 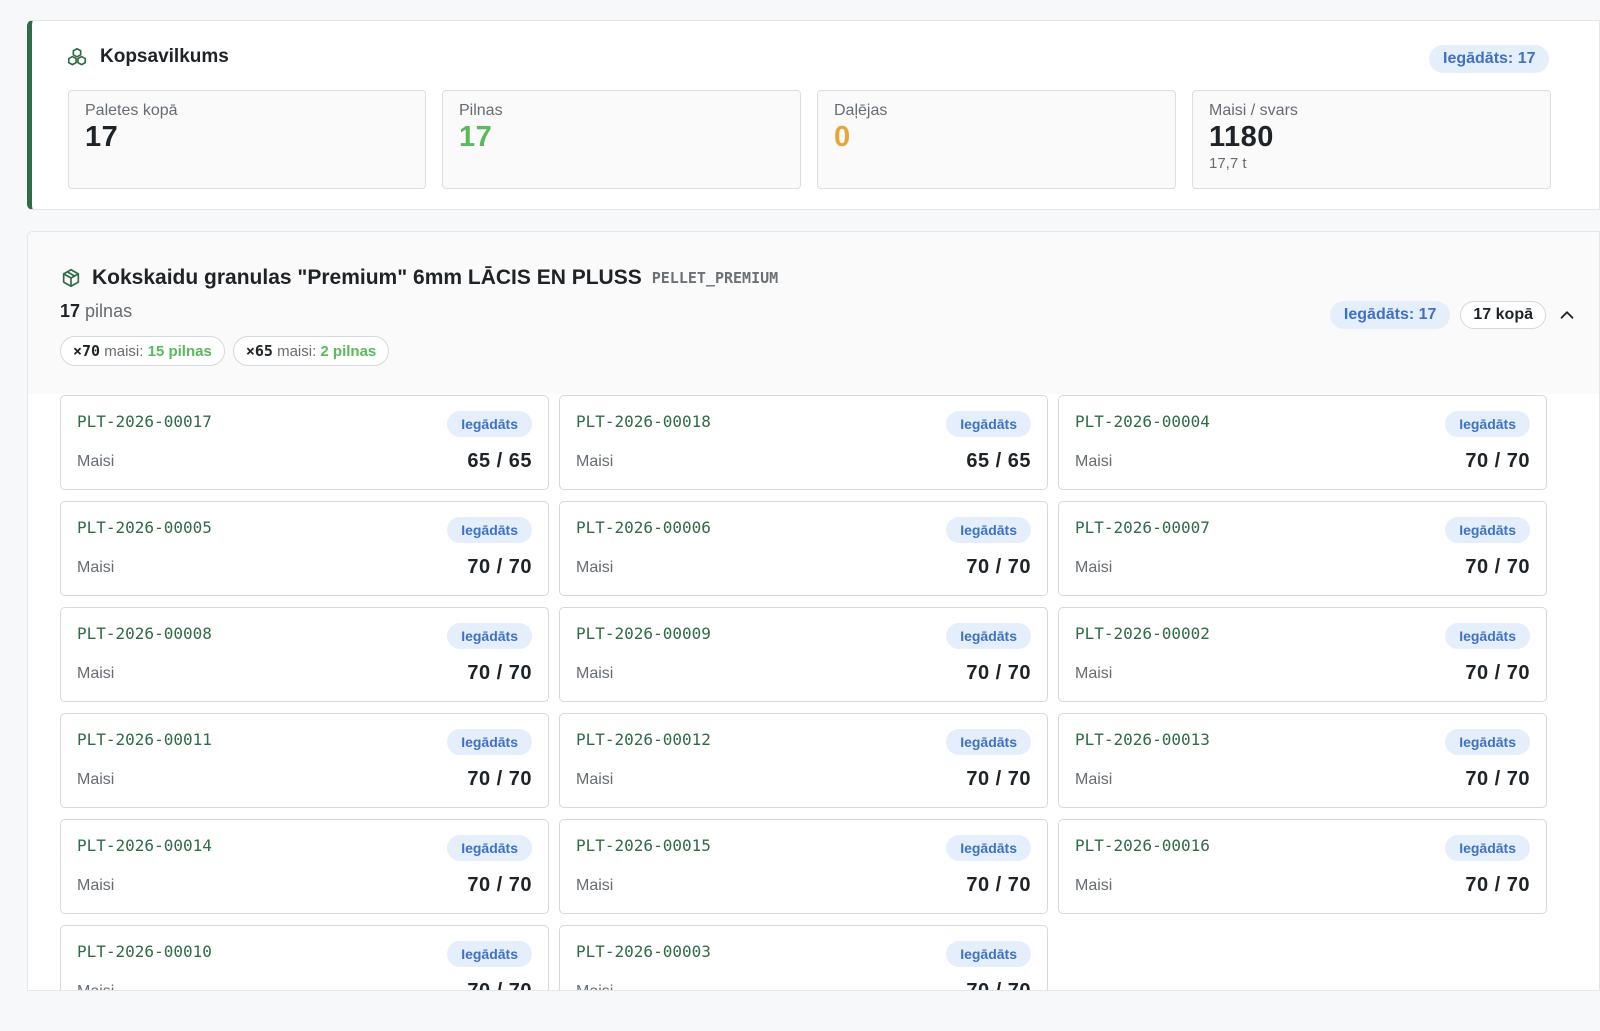 I want to click on pallet-id: PLT-2026-00015, so click(x=643, y=845).